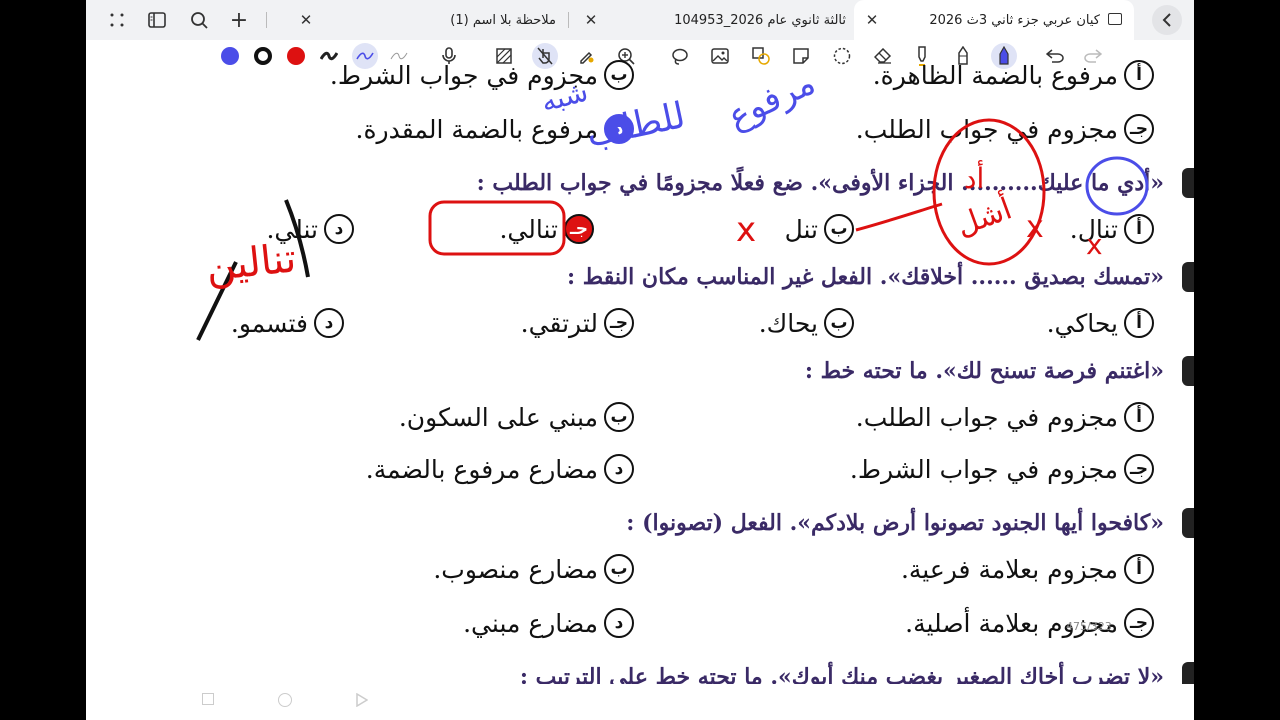 This screenshot has width=1280, height=720. I want to click on page-counter: 475/323, so click(1089, 626).